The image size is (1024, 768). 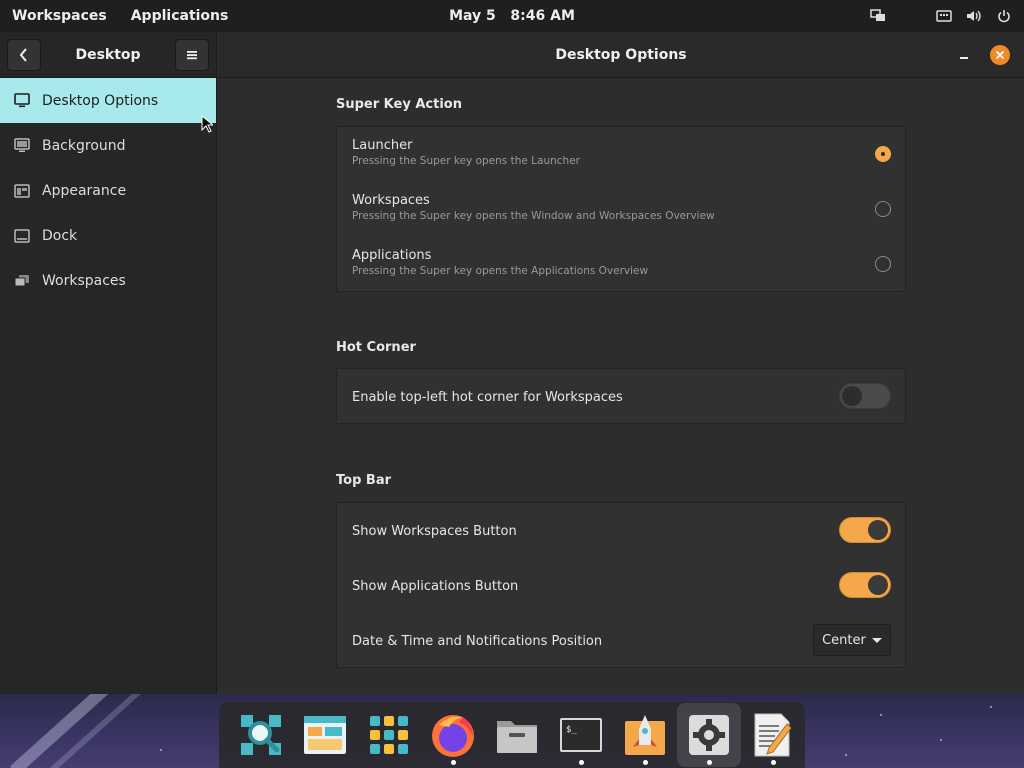 I want to click on app-grid-icon, so click(x=389, y=735).